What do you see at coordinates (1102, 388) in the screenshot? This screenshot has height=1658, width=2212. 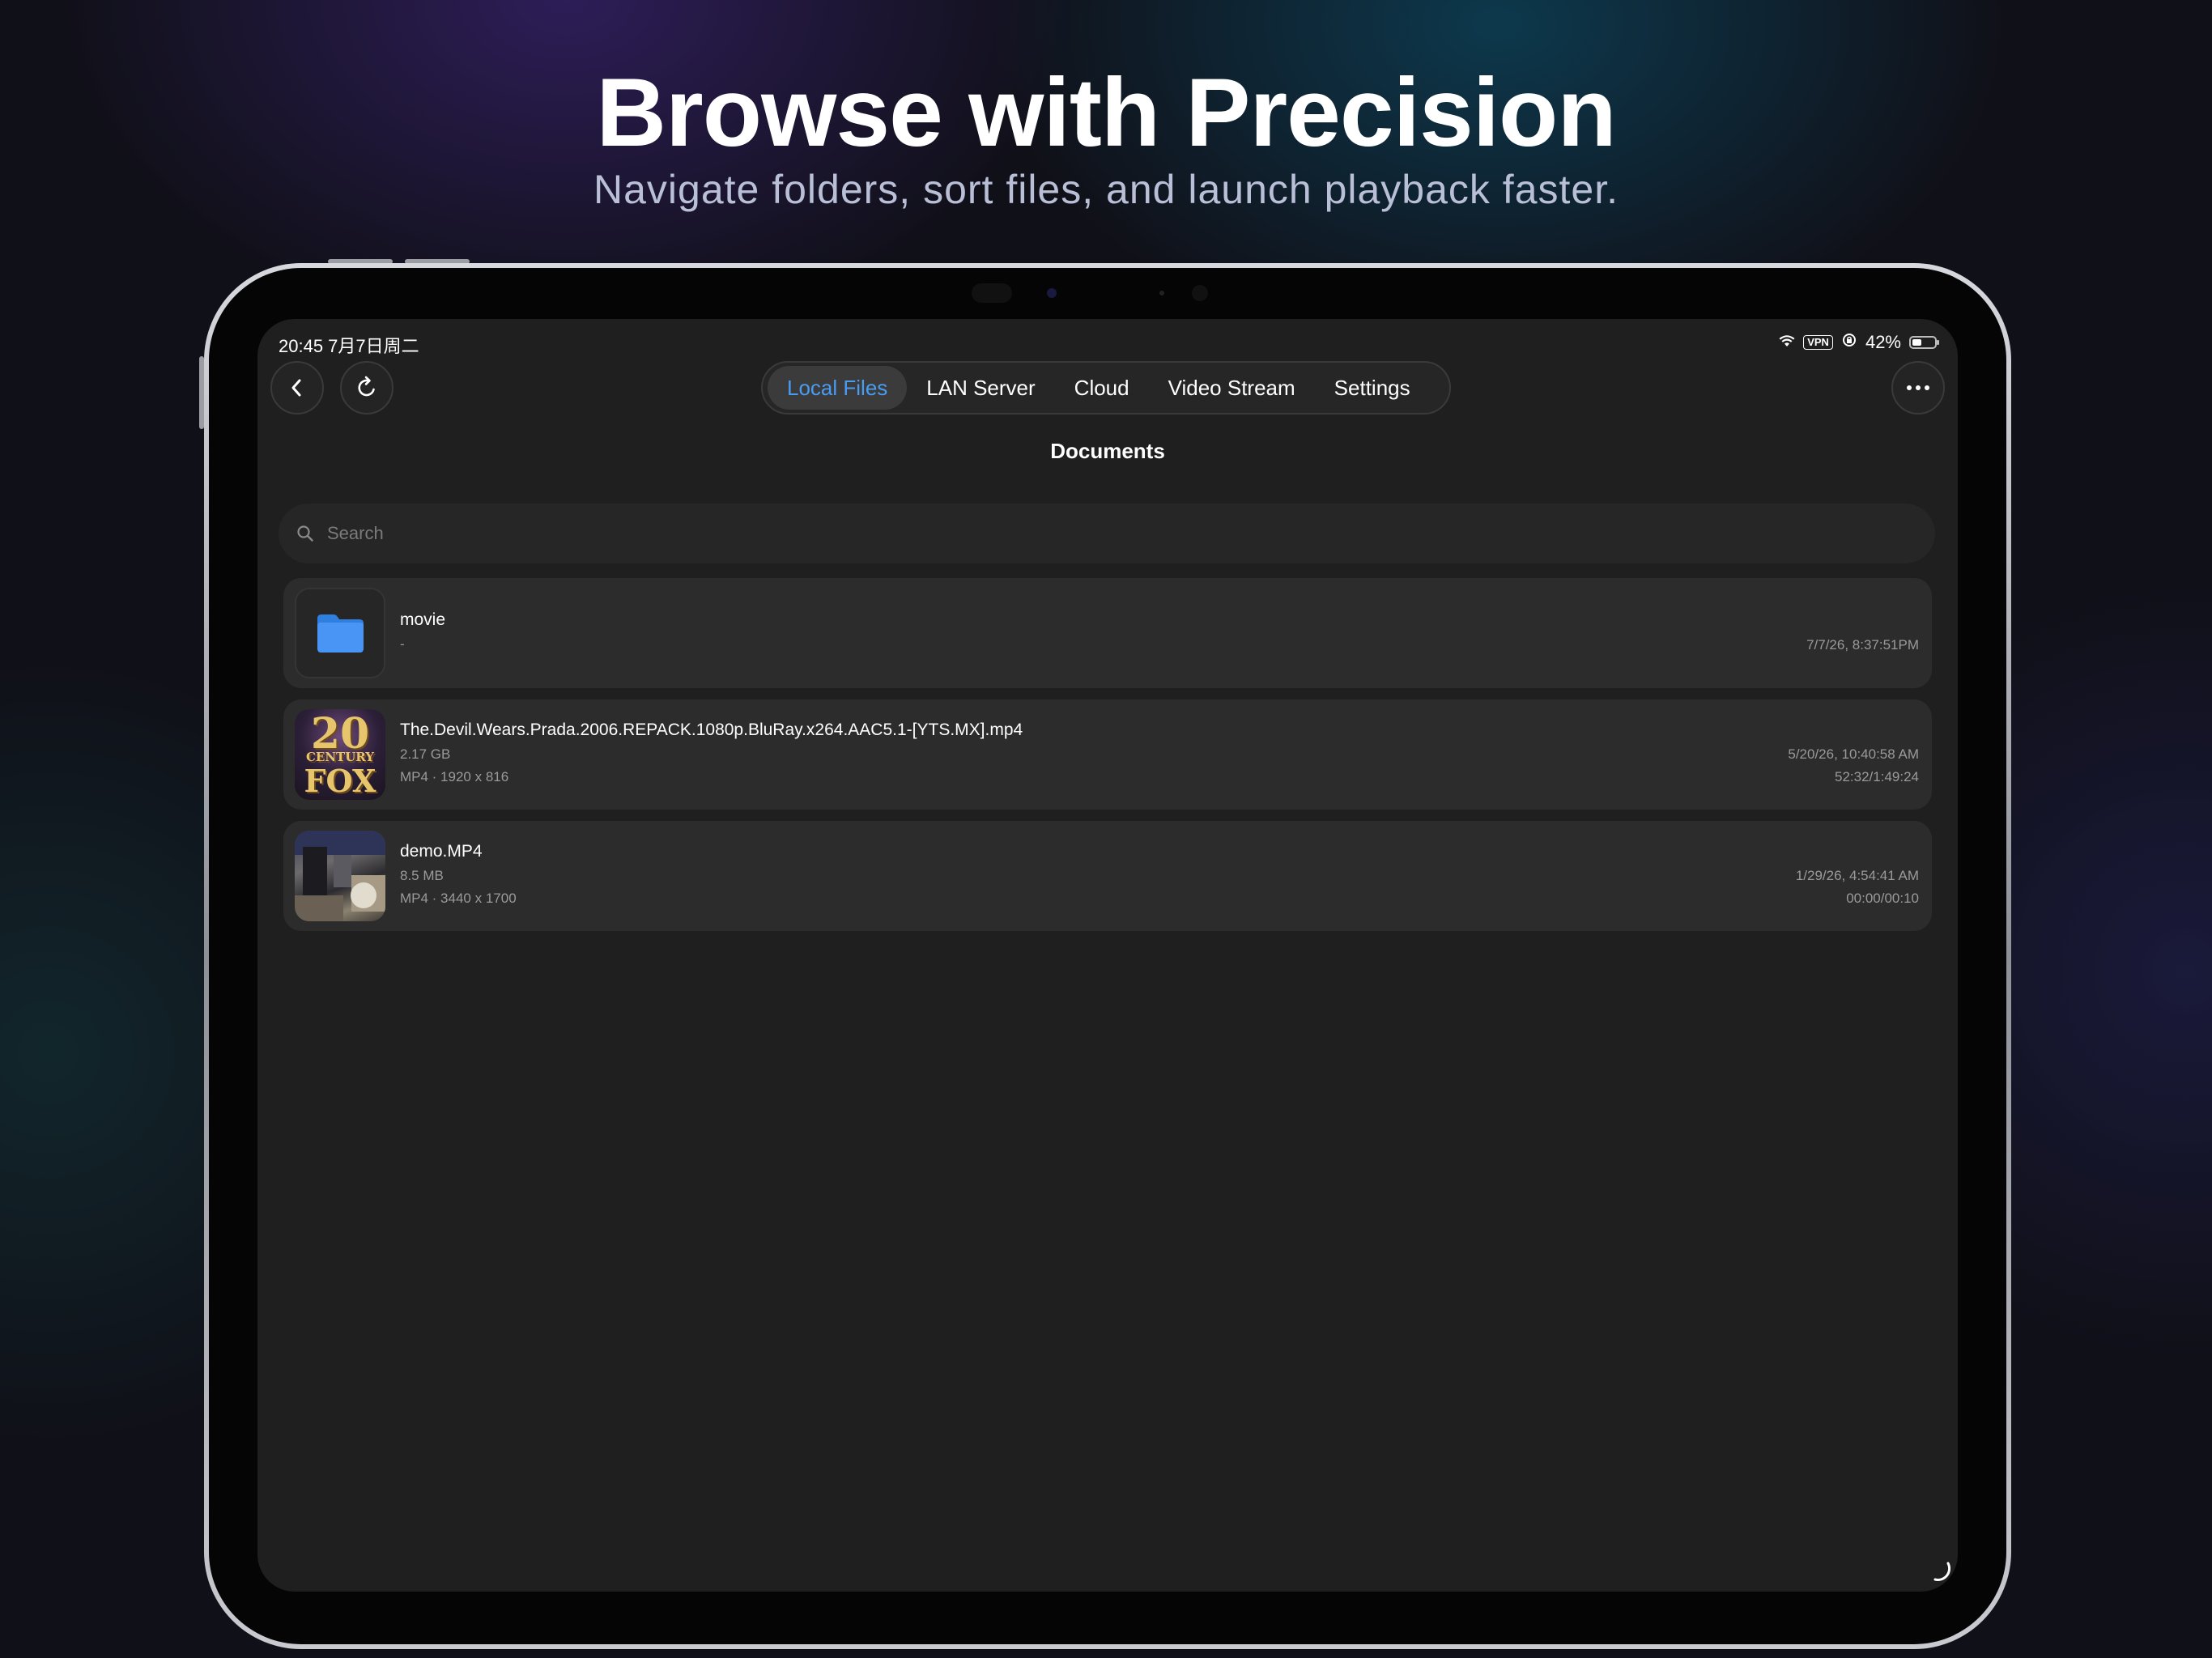 I see `tab-cloud: Cloud` at bounding box center [1102, 388].